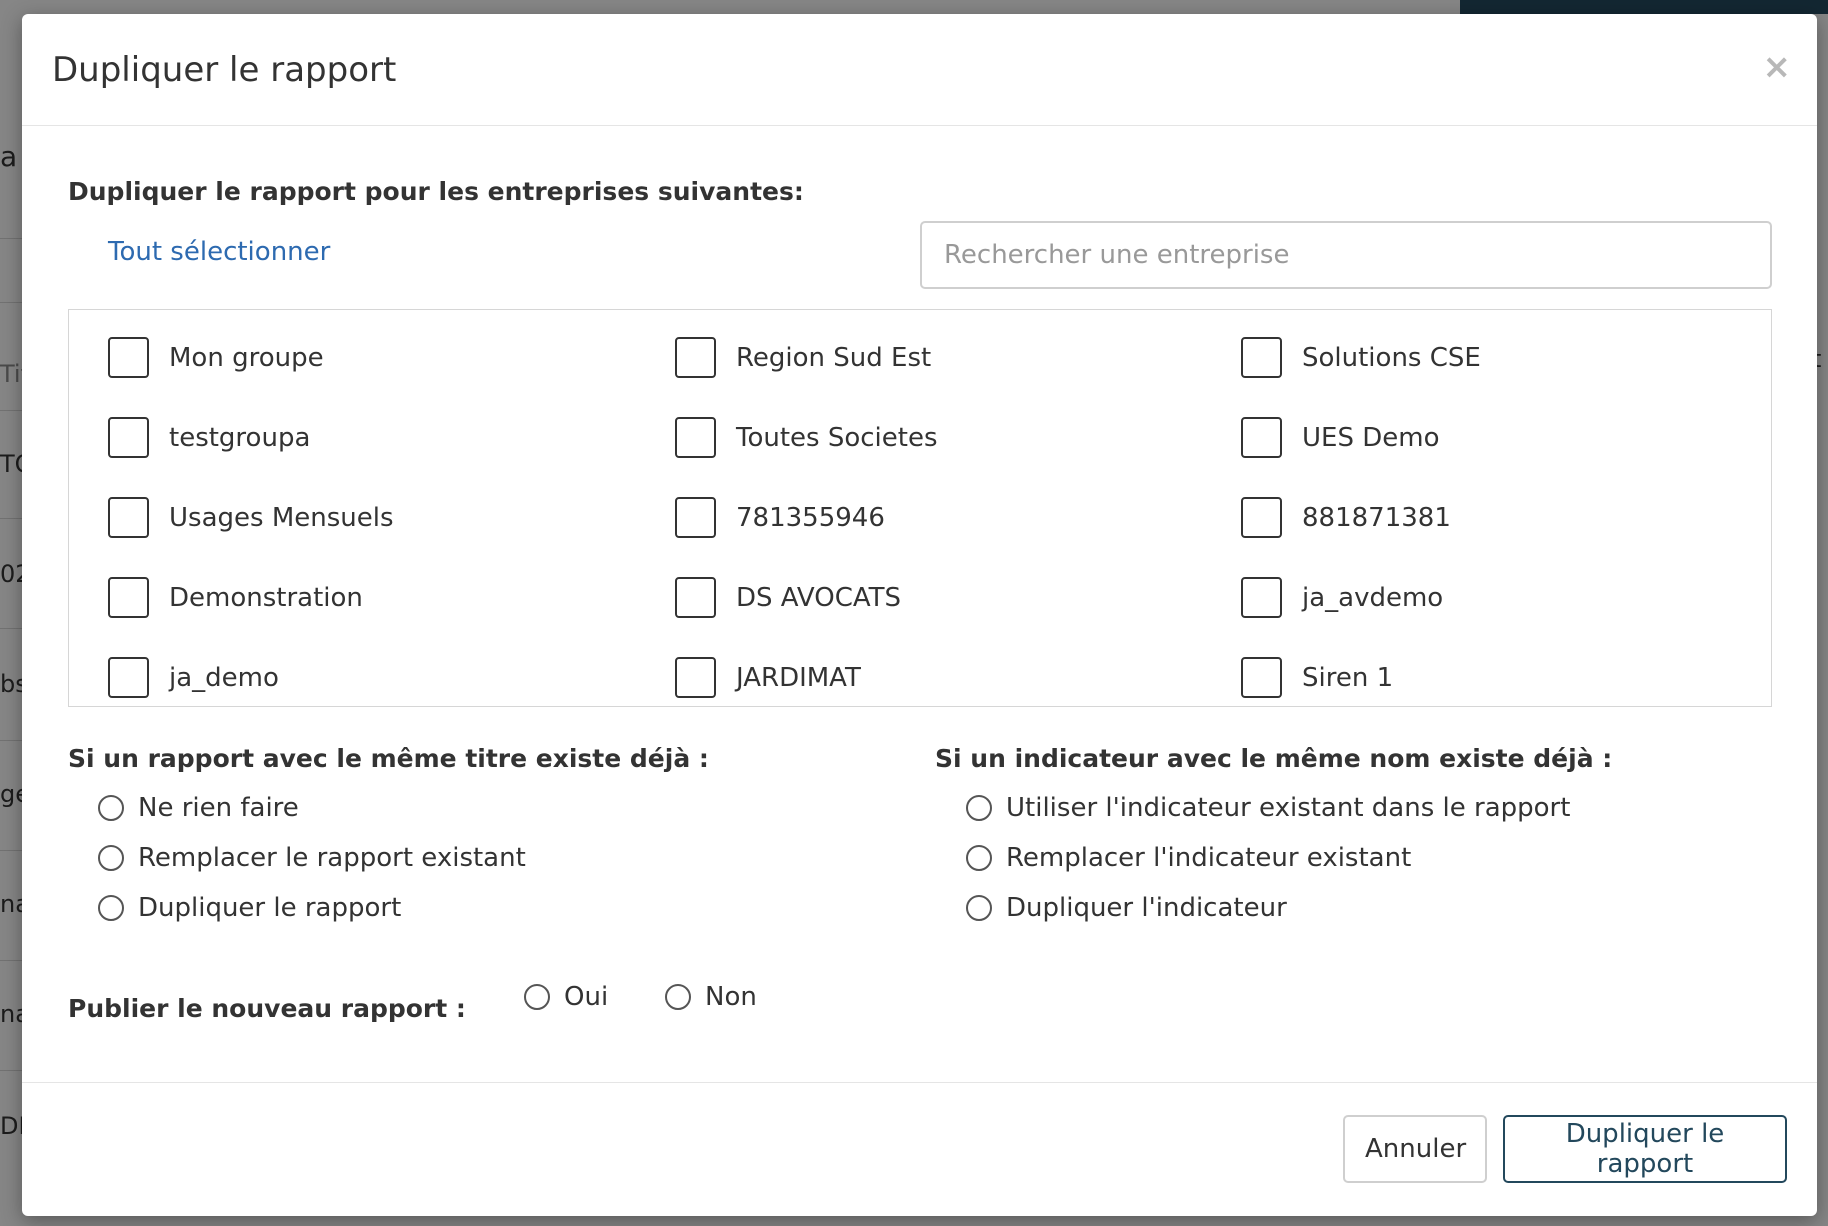  Describe the element at coordinates (1376, 517) in the screenshot. I see `company-label: 881871381` at that location.